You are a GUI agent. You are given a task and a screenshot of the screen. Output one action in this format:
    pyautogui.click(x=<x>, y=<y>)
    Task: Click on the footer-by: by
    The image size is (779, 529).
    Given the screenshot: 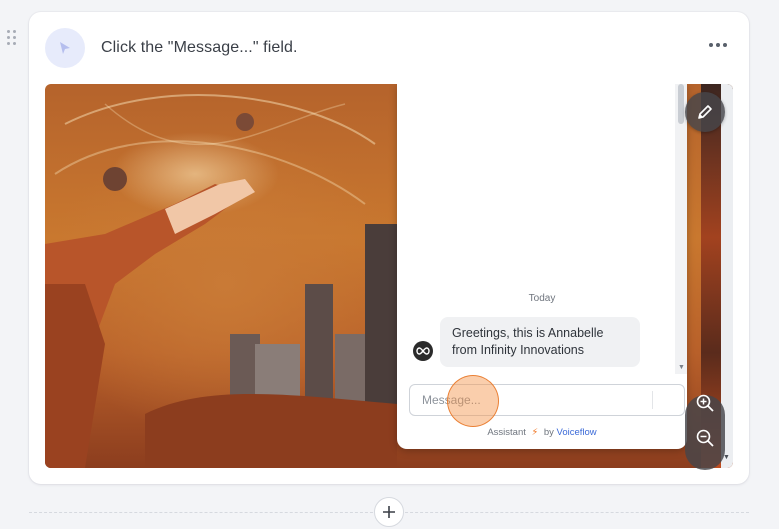 What is the action you would take?
    pyautogui.click(x=548, y=432)
    